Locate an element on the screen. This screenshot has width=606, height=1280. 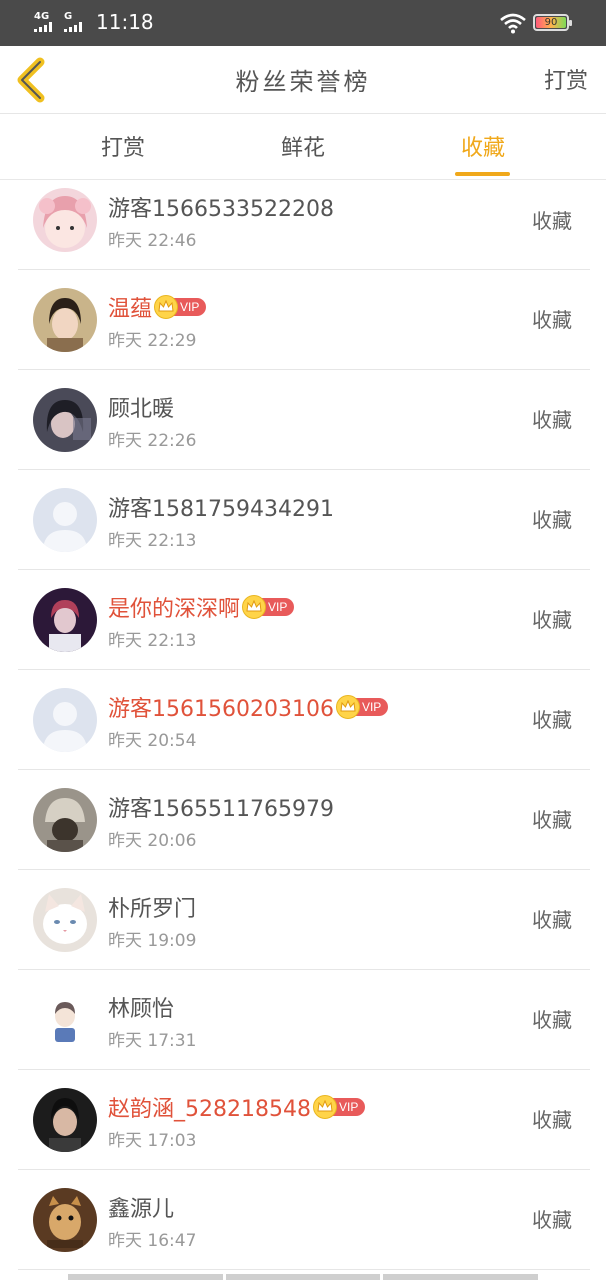
fan-row: 游客1566533522208 昨天 22:46 收藏 is located at coordinates (304, 225).